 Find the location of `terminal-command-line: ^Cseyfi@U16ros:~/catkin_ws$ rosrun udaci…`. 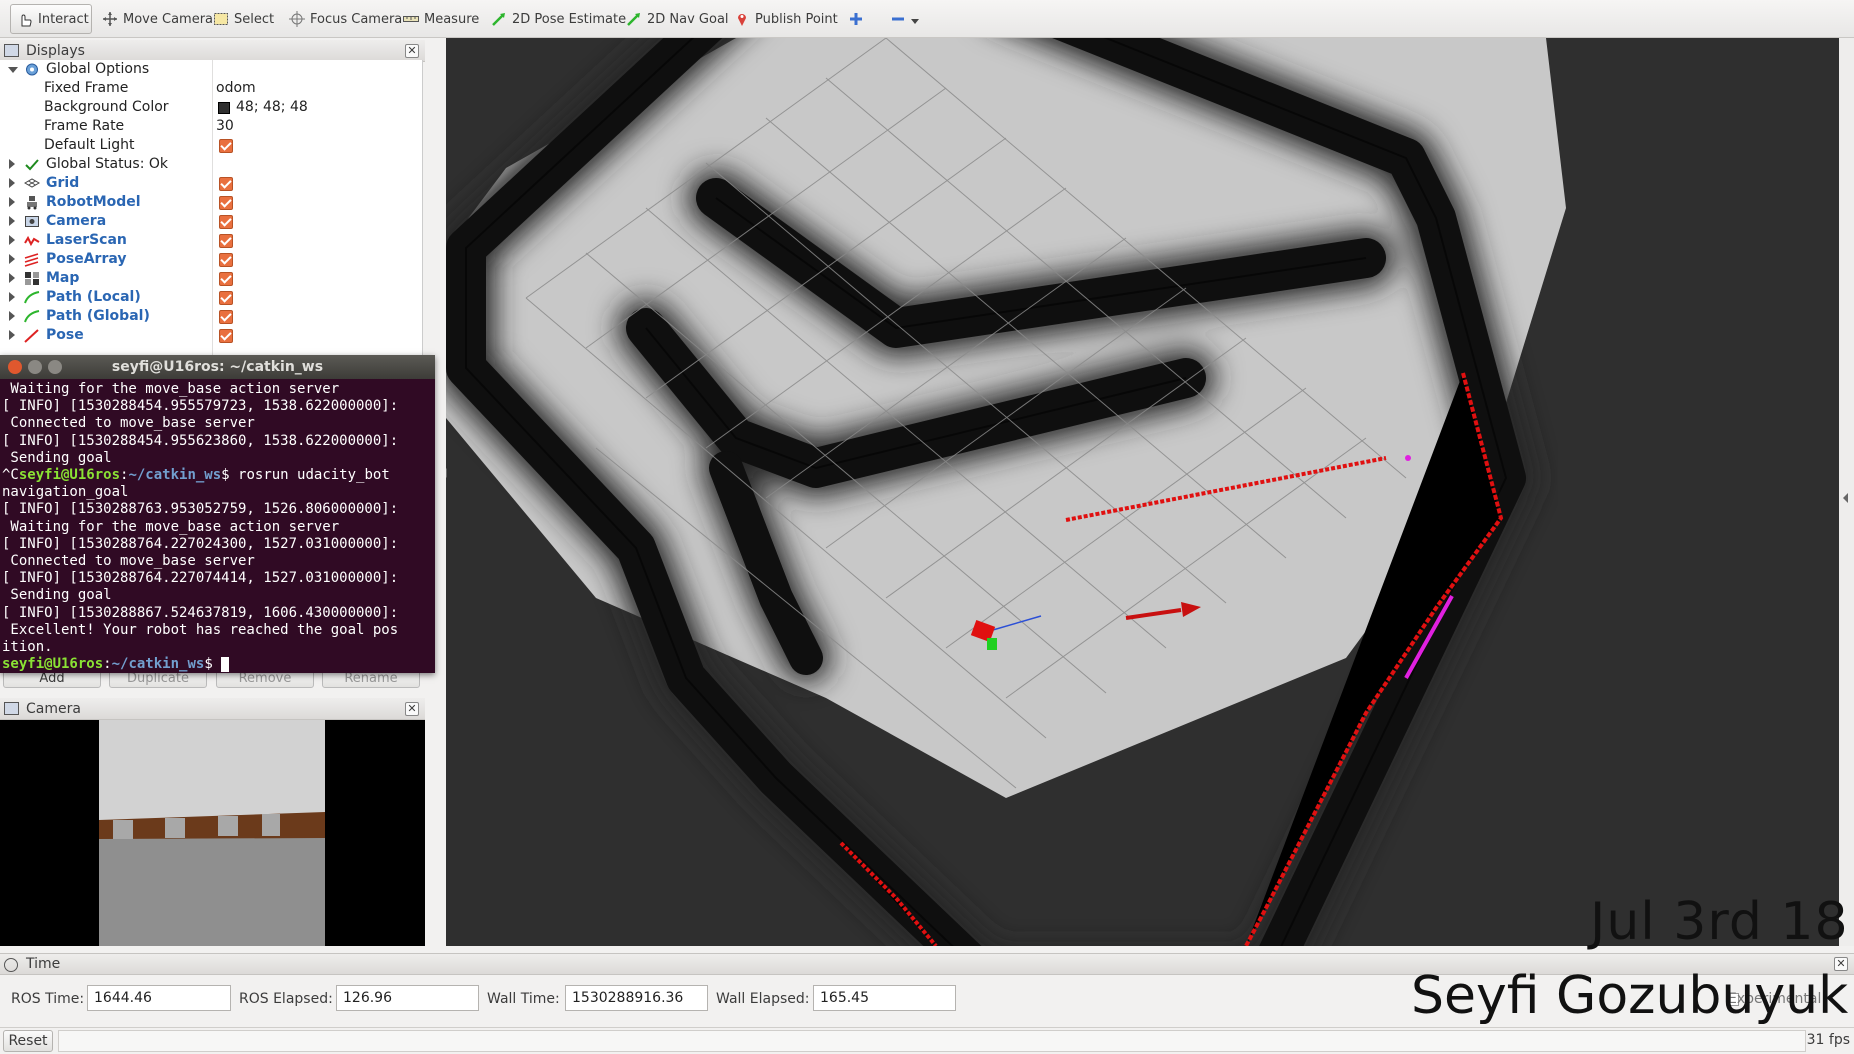

terminal-command-line: ^Cseyfi@U16ros:~/catkin_ws$ rosrun udaci… is located at coordinates (196, 475).